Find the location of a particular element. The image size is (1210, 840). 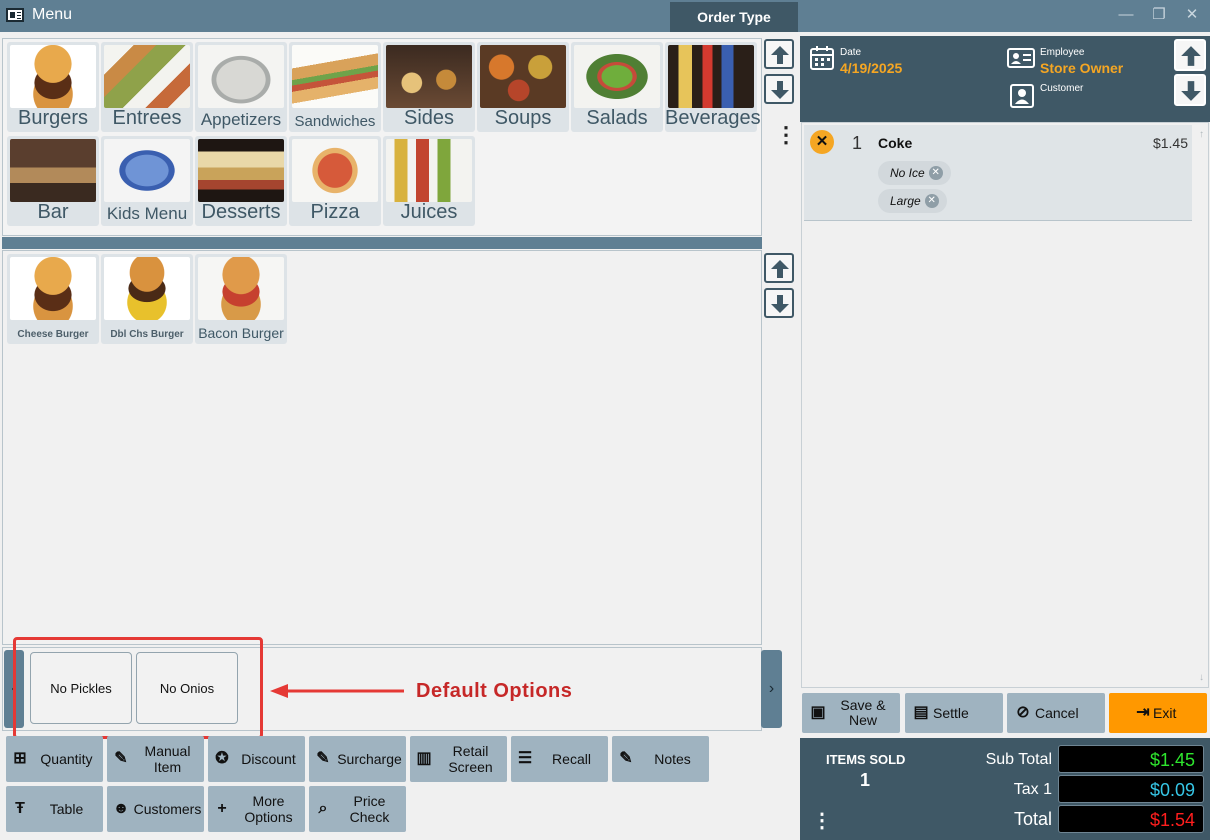

date-label: Date is located at coordinates (851, 52).